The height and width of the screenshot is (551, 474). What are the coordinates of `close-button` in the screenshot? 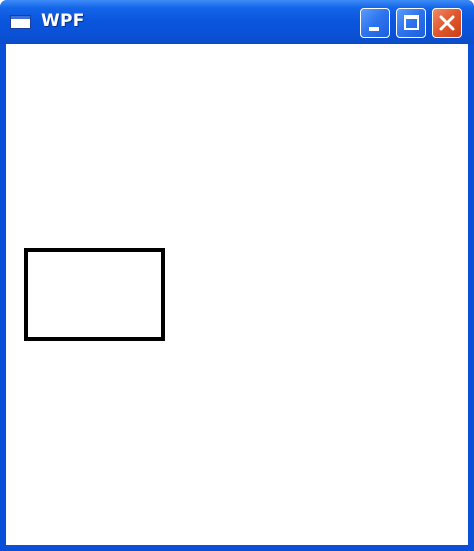 It's located at (447, 23).